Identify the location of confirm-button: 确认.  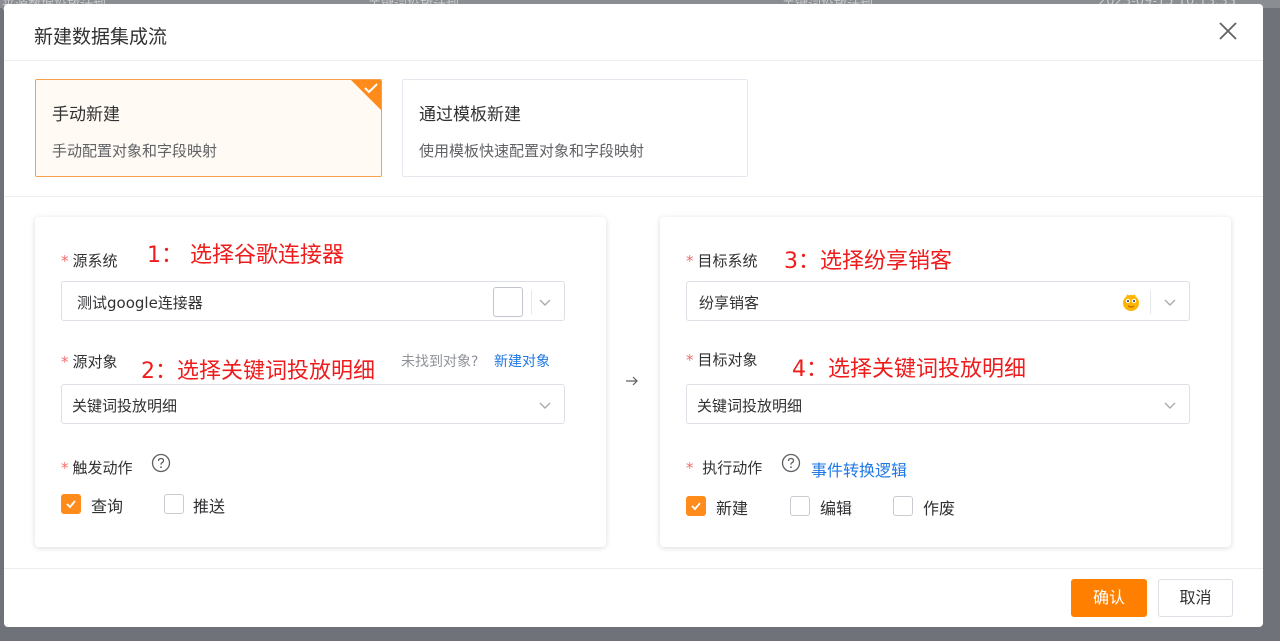
(1109, 598).